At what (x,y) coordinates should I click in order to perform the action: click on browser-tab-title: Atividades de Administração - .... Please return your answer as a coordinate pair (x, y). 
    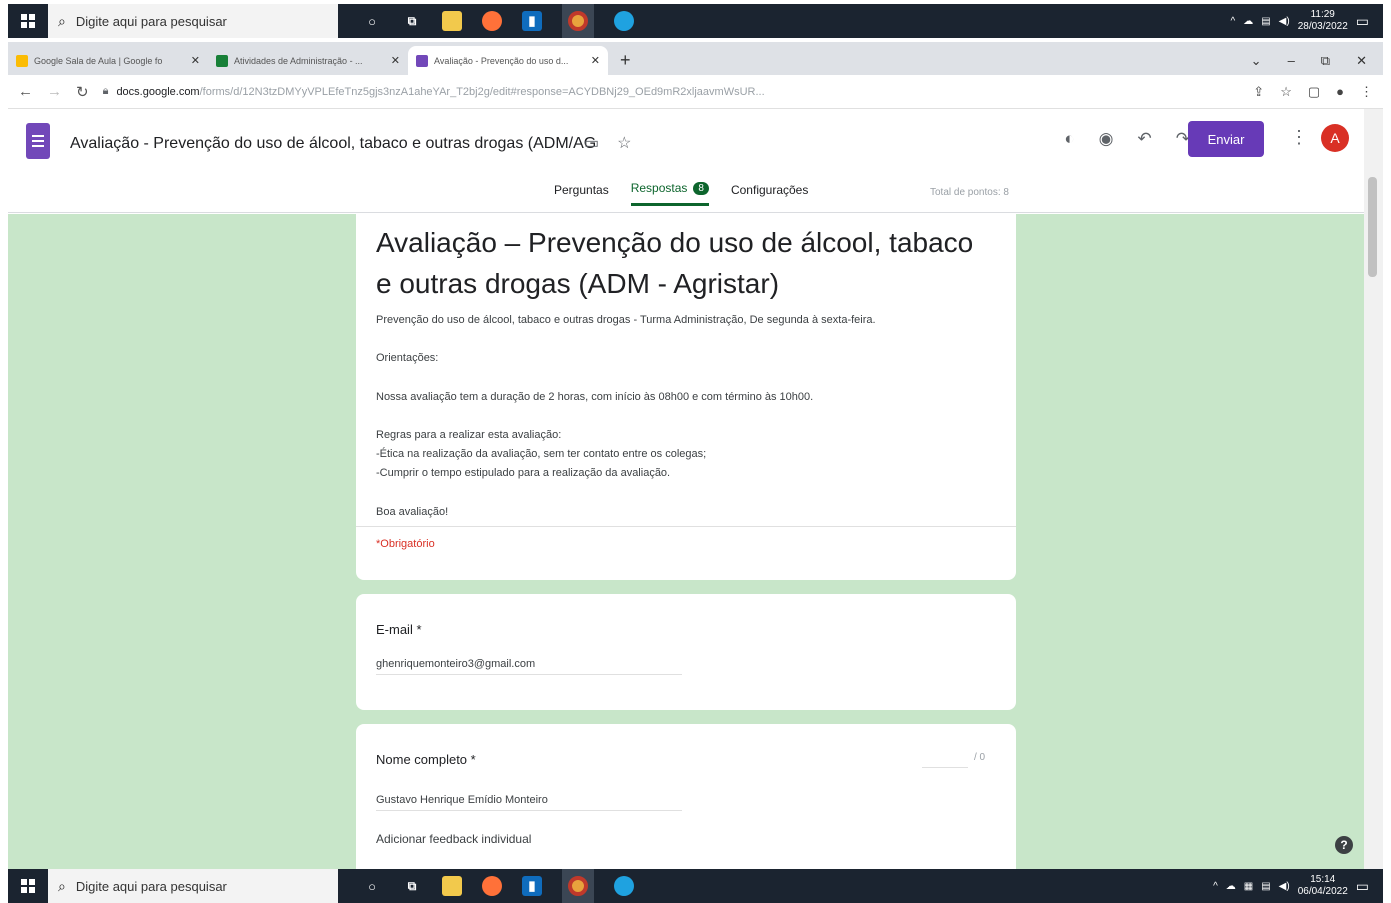
    Looking at the image, I should click on (298, 60).